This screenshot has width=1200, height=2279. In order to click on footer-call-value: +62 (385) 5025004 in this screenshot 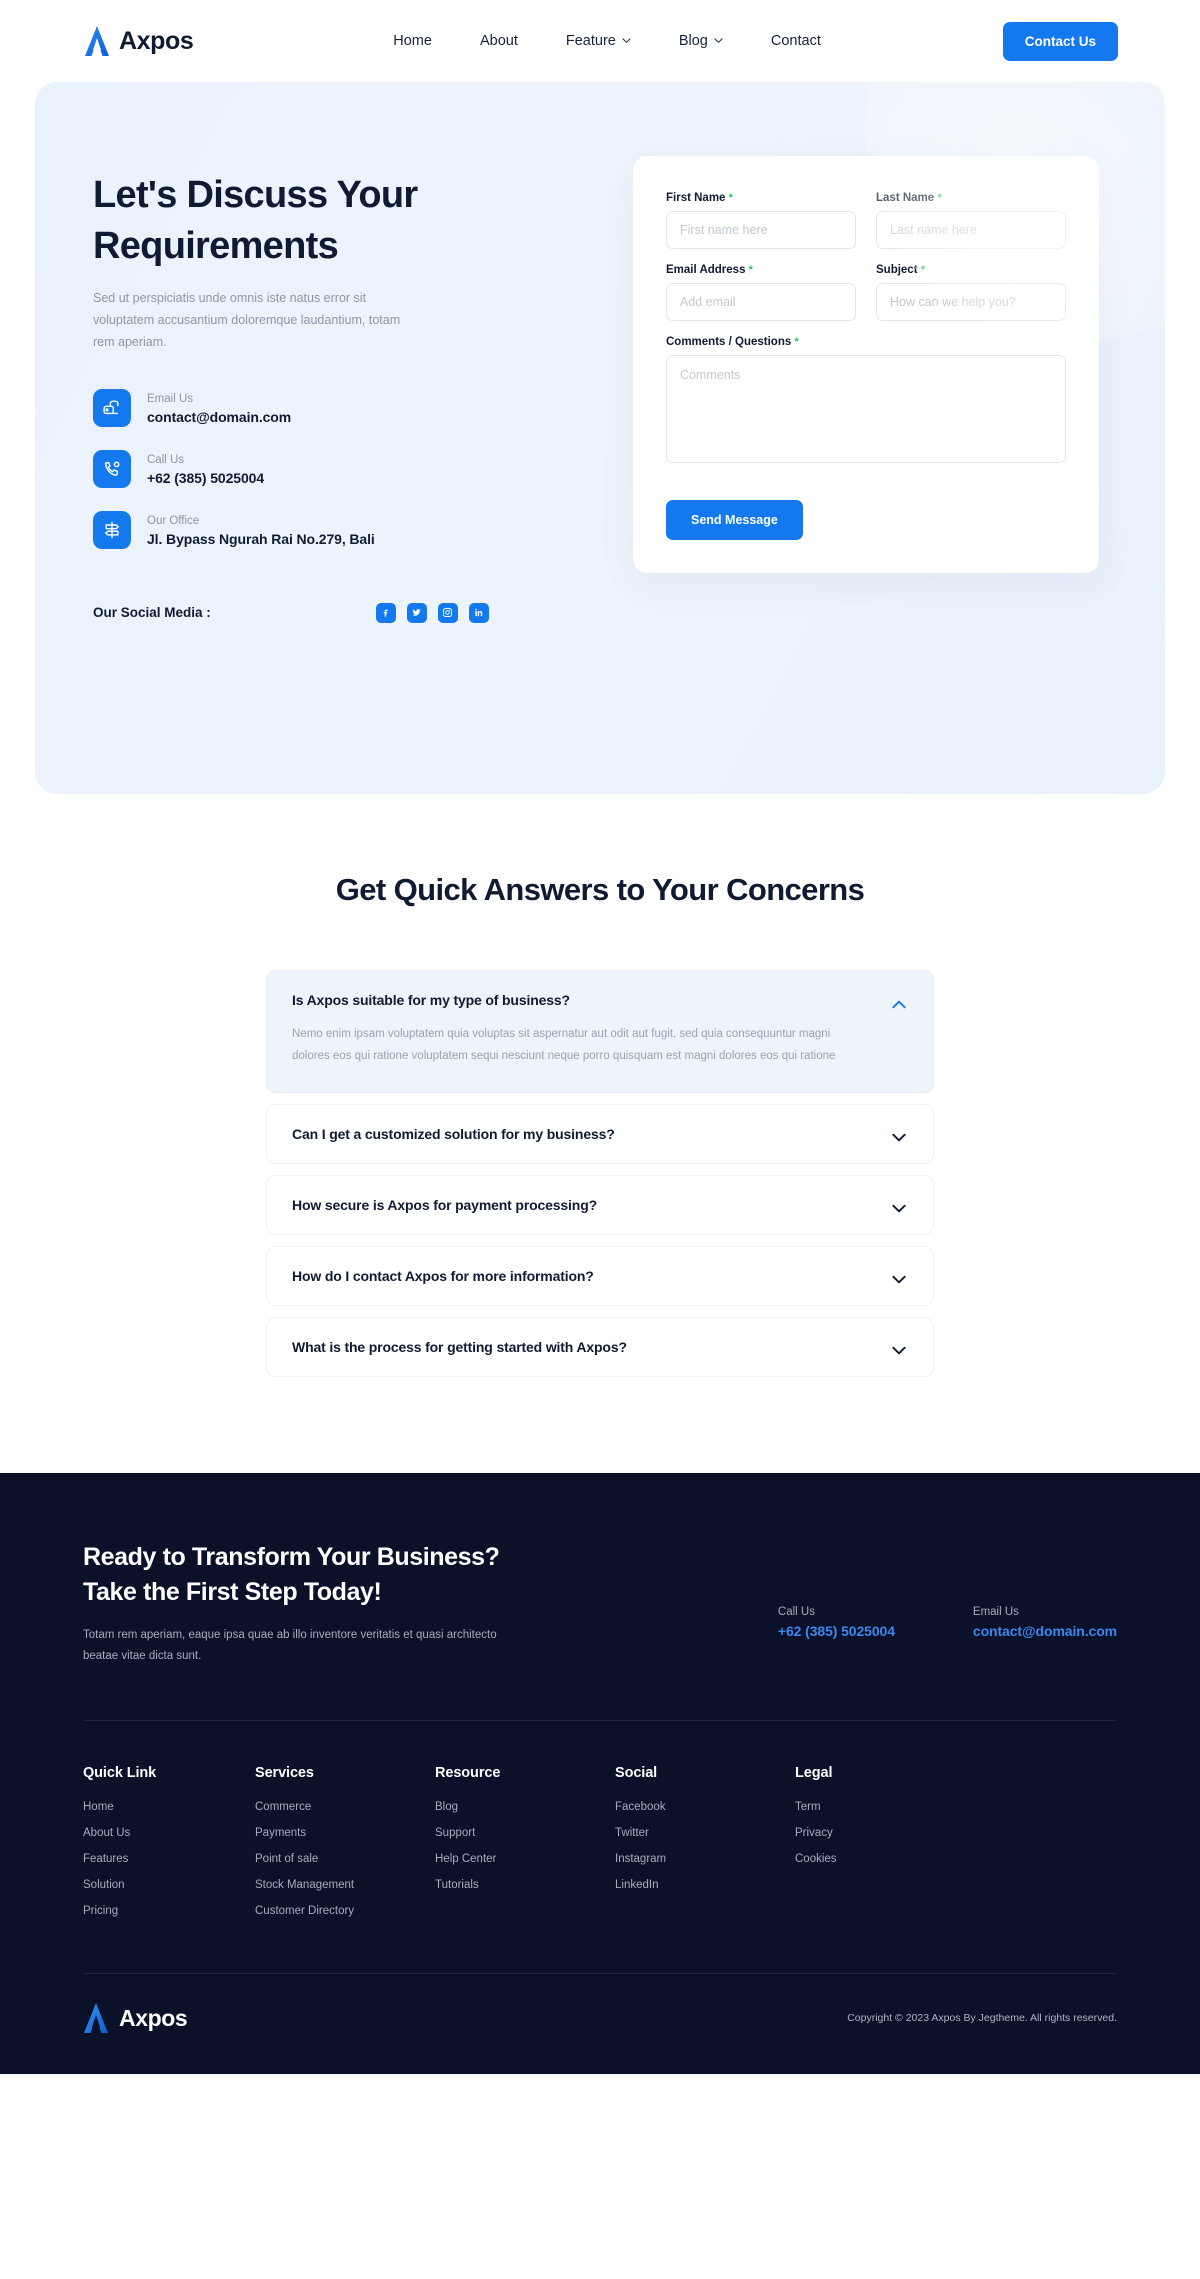, I will do `click(836, 1631)`.